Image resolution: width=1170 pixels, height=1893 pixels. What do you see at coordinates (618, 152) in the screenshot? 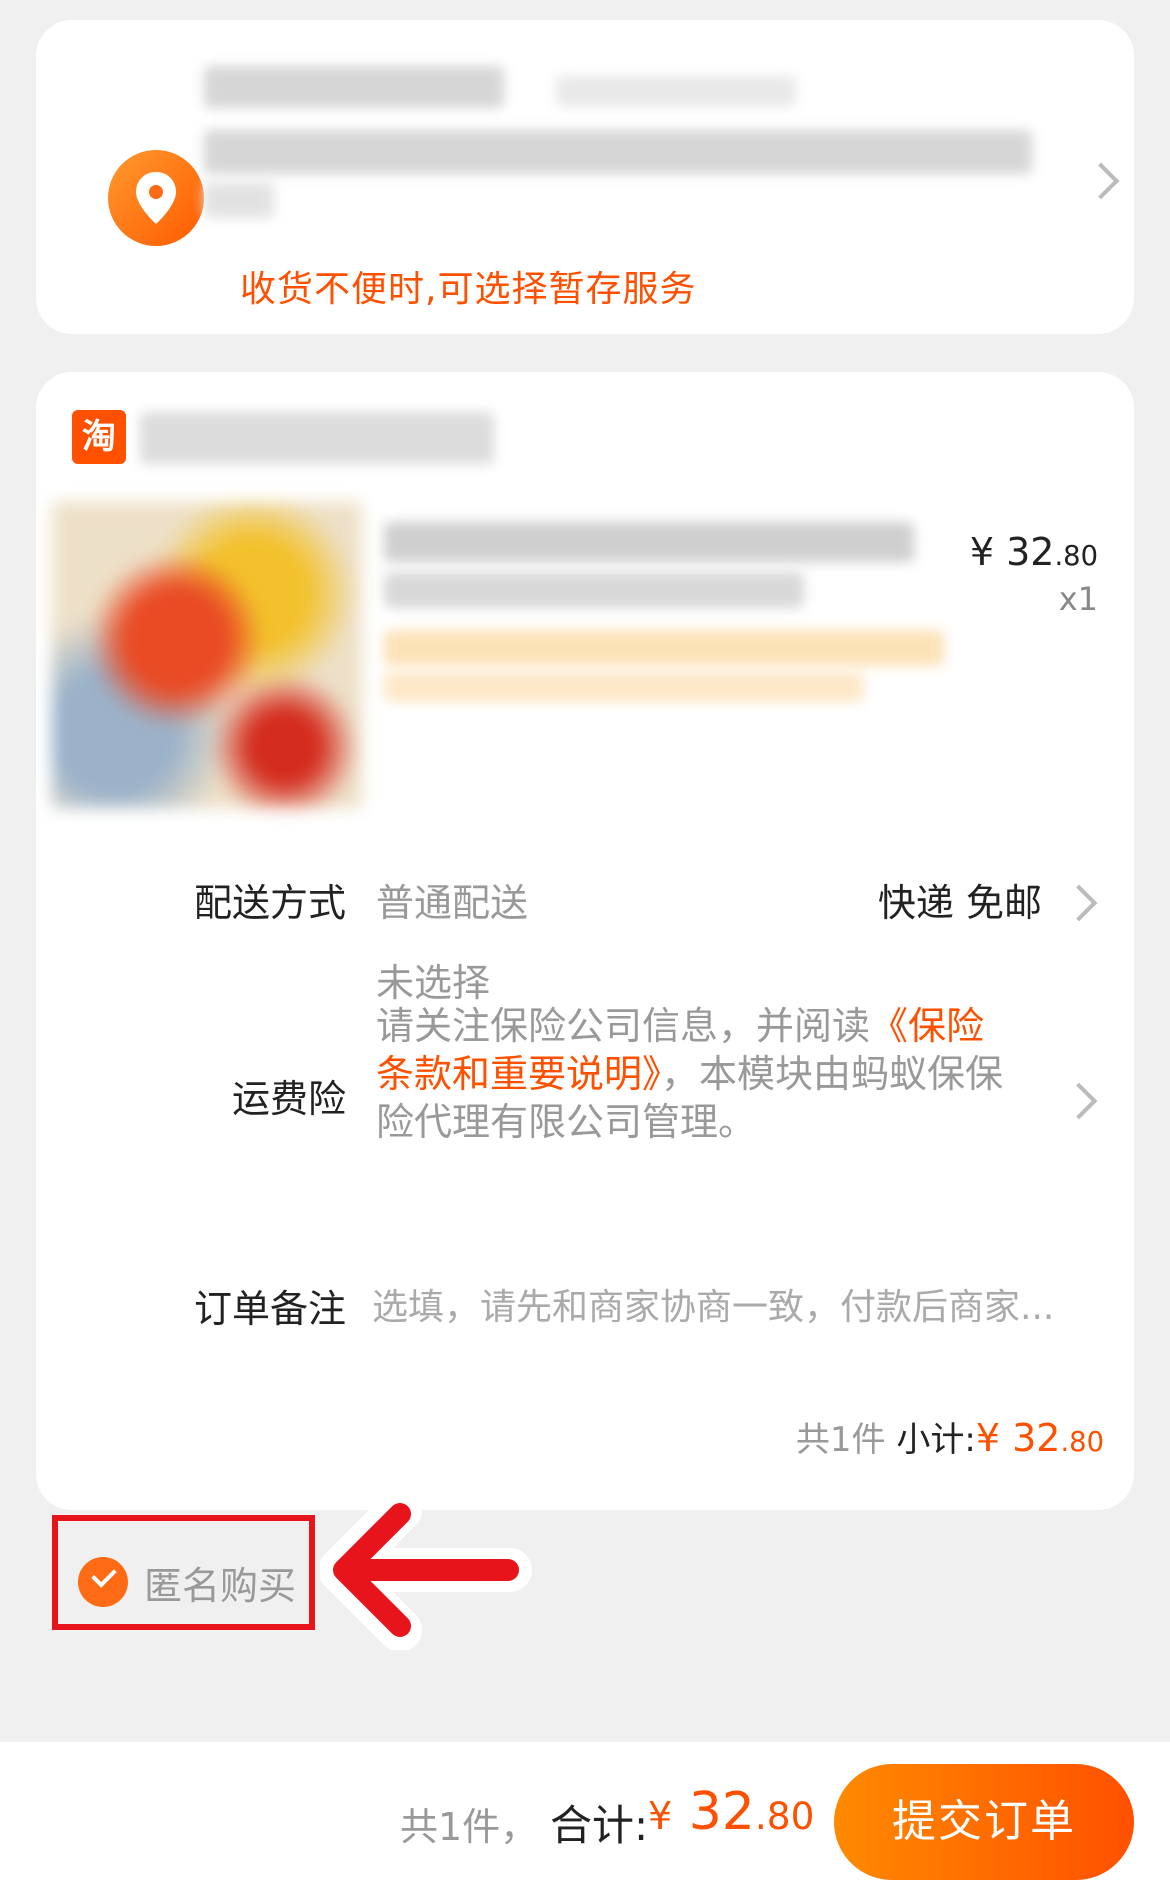
I see `address-line-blurred` at bounding box center [618, 152].